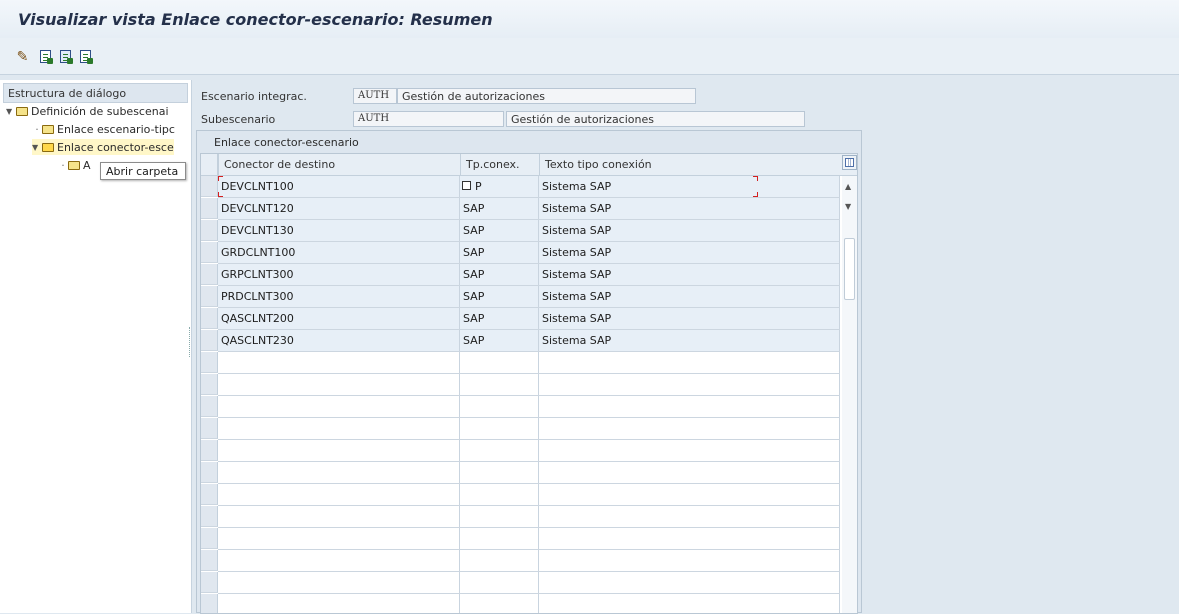 Image resolution: width=1179 pixels, height=614 pixels. Describe the element at coordinates (529, 275) in the screenshot. I see `table-row: GRPCLNT300 SAP Sistema SAP` at that location.